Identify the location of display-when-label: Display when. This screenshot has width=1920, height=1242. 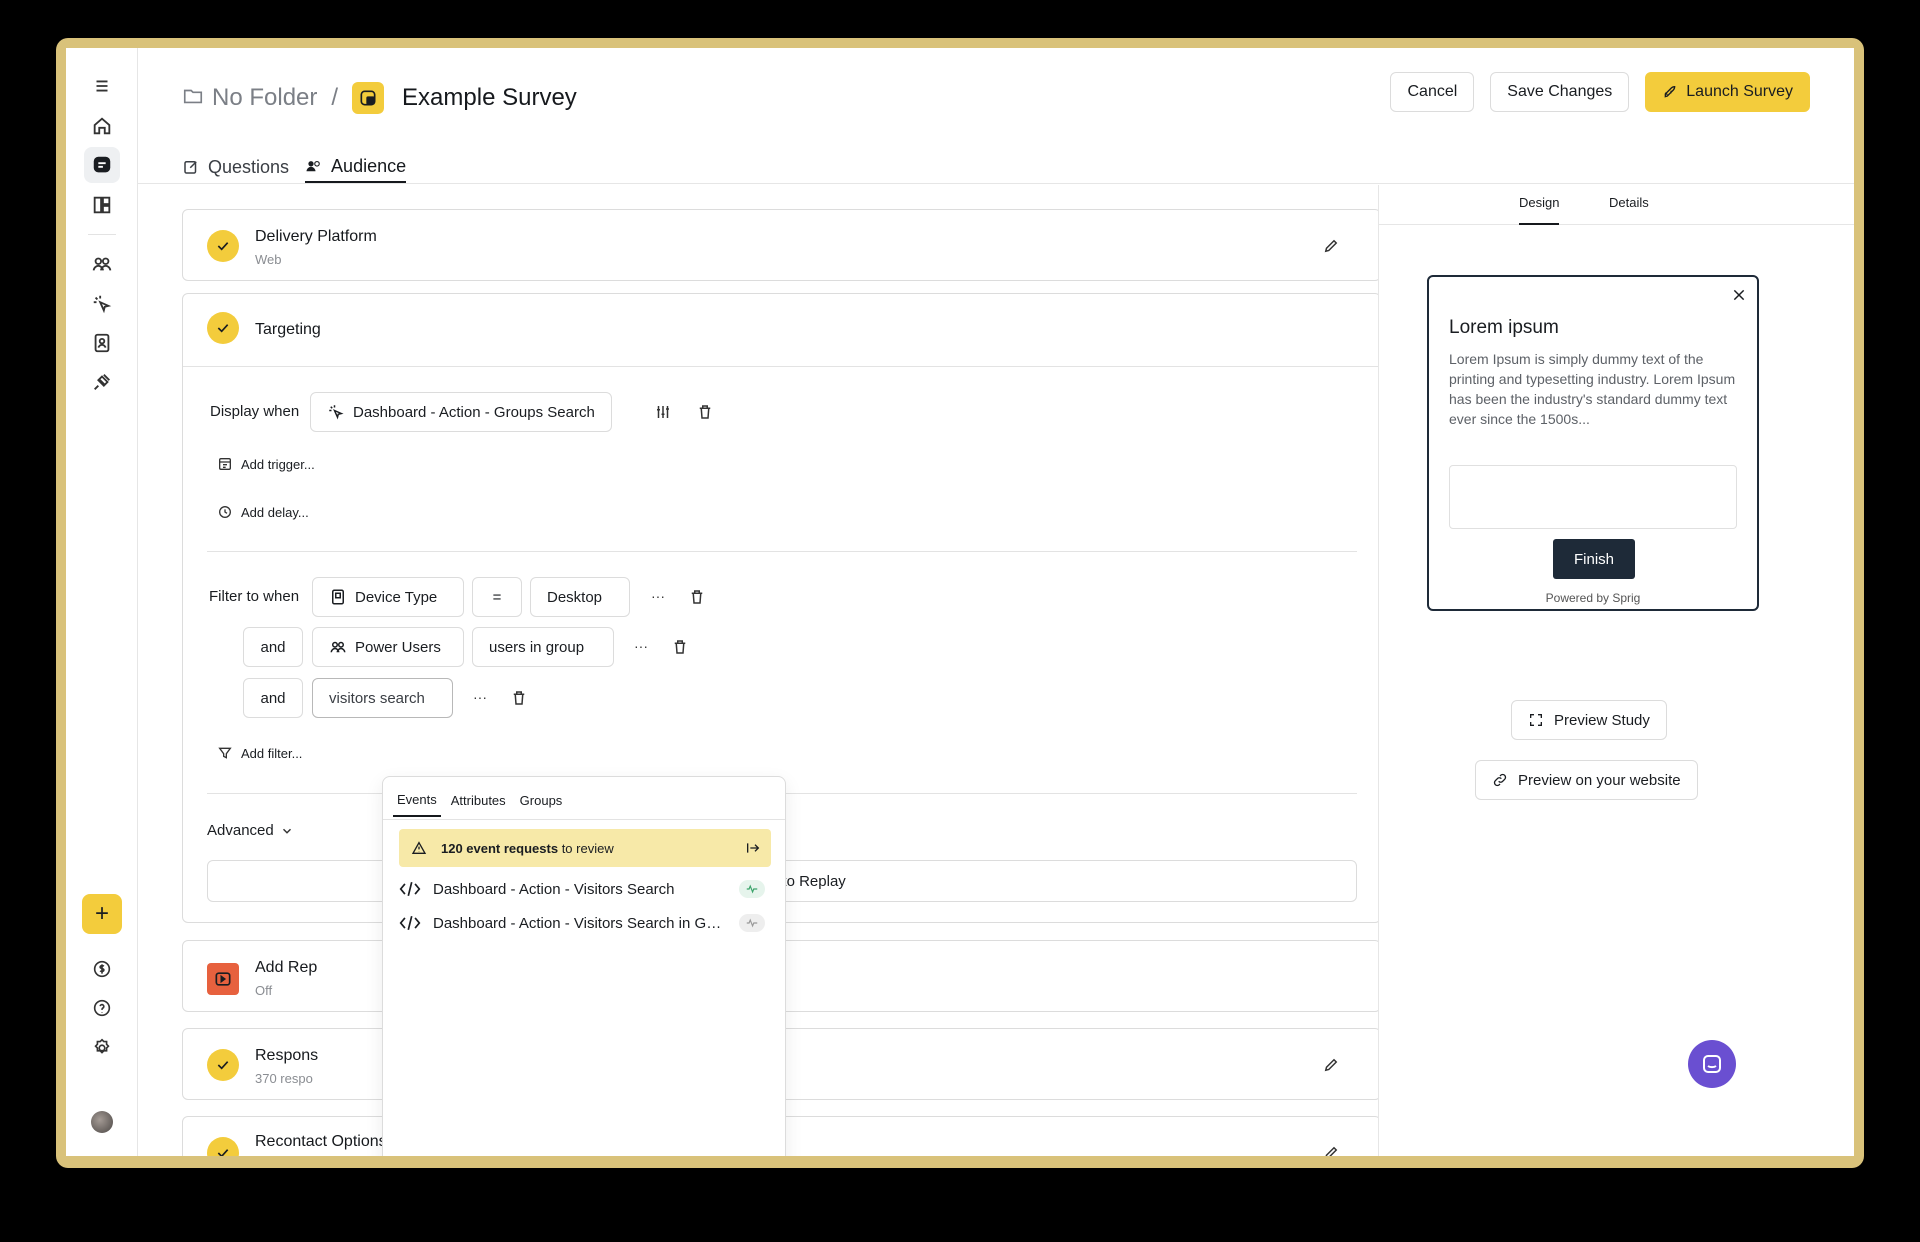
(255, 411).